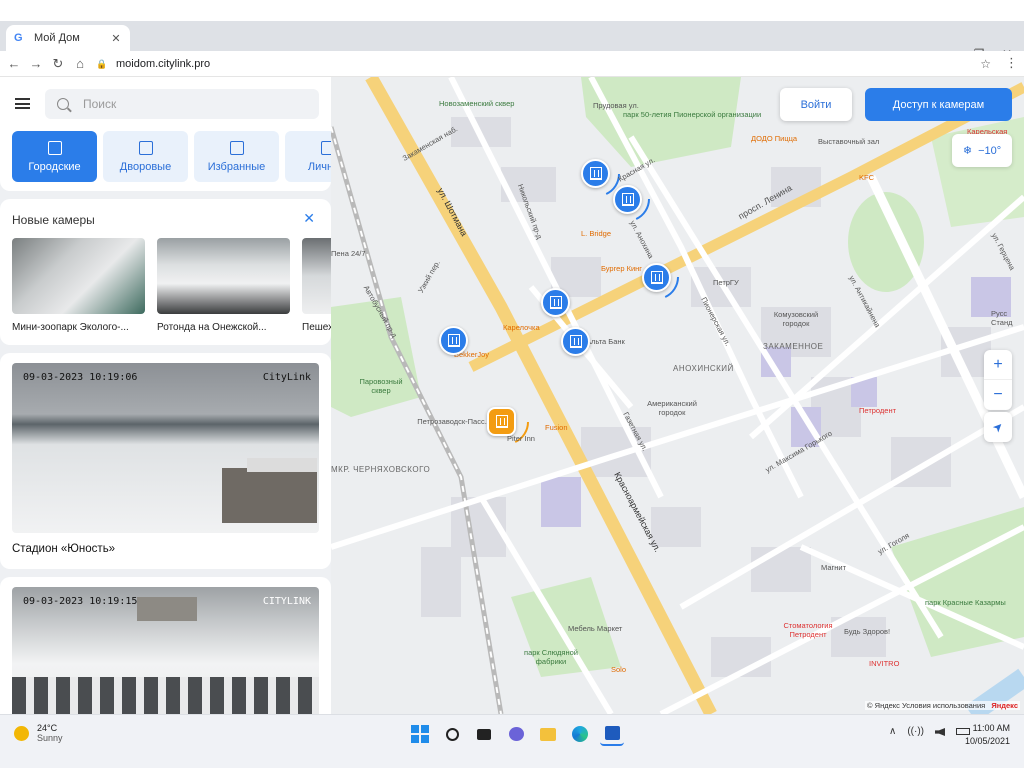 This screenshot has width=1024, height=768. What do you see at coordinates (556, 427) in the screenshot?
I see `map-label: Fusion` at bounding box center [556, 427].